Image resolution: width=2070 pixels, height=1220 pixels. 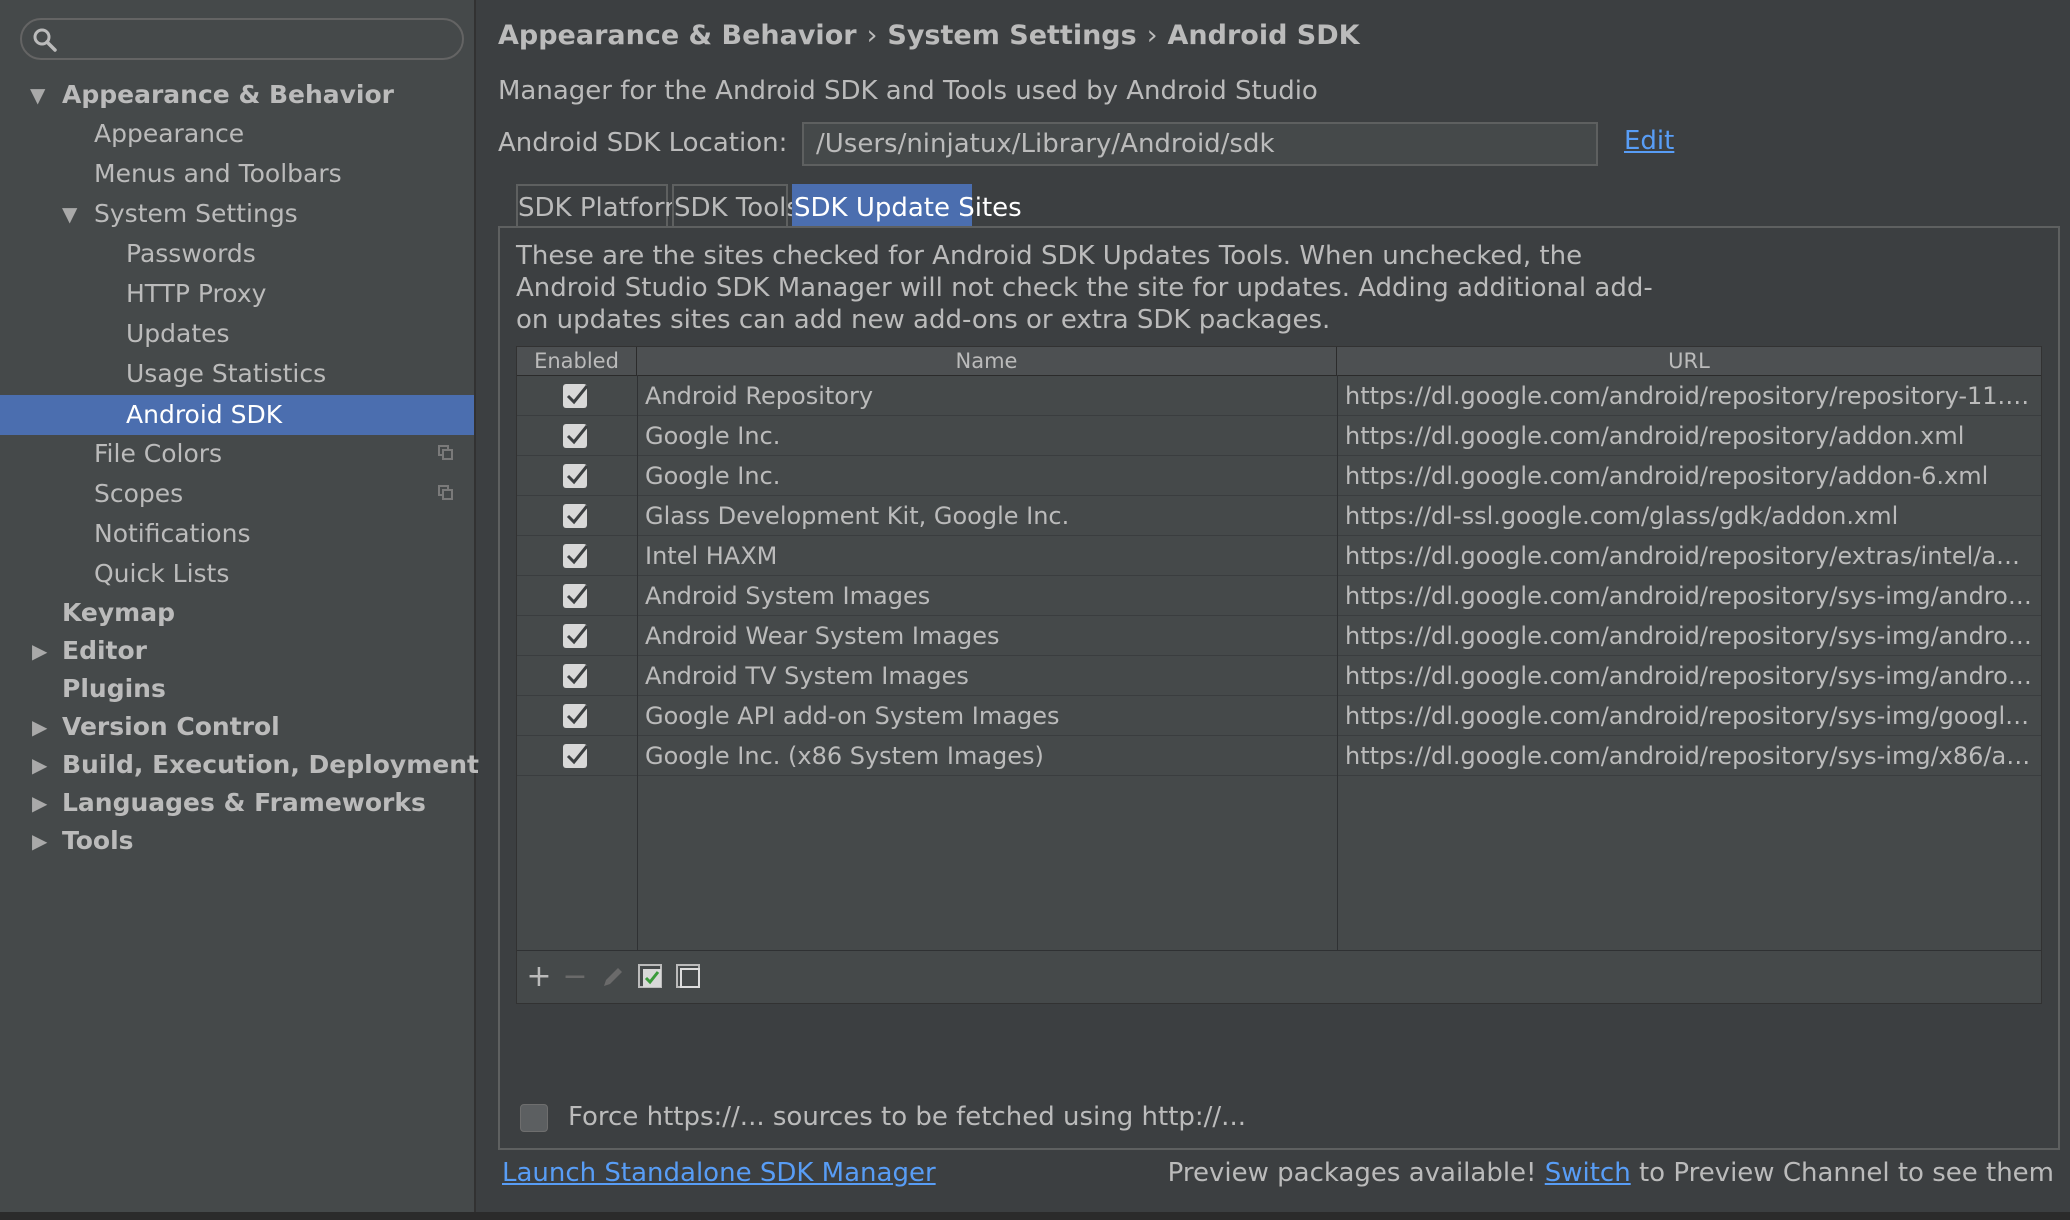 I want to click on search-icon, so click(x=45, y=40).